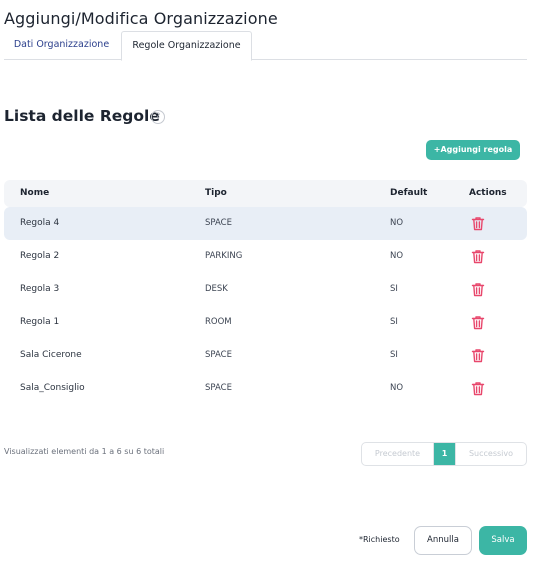  I want to click on table-row: Sala Cicerone SPACE SI, so click(265, 355).